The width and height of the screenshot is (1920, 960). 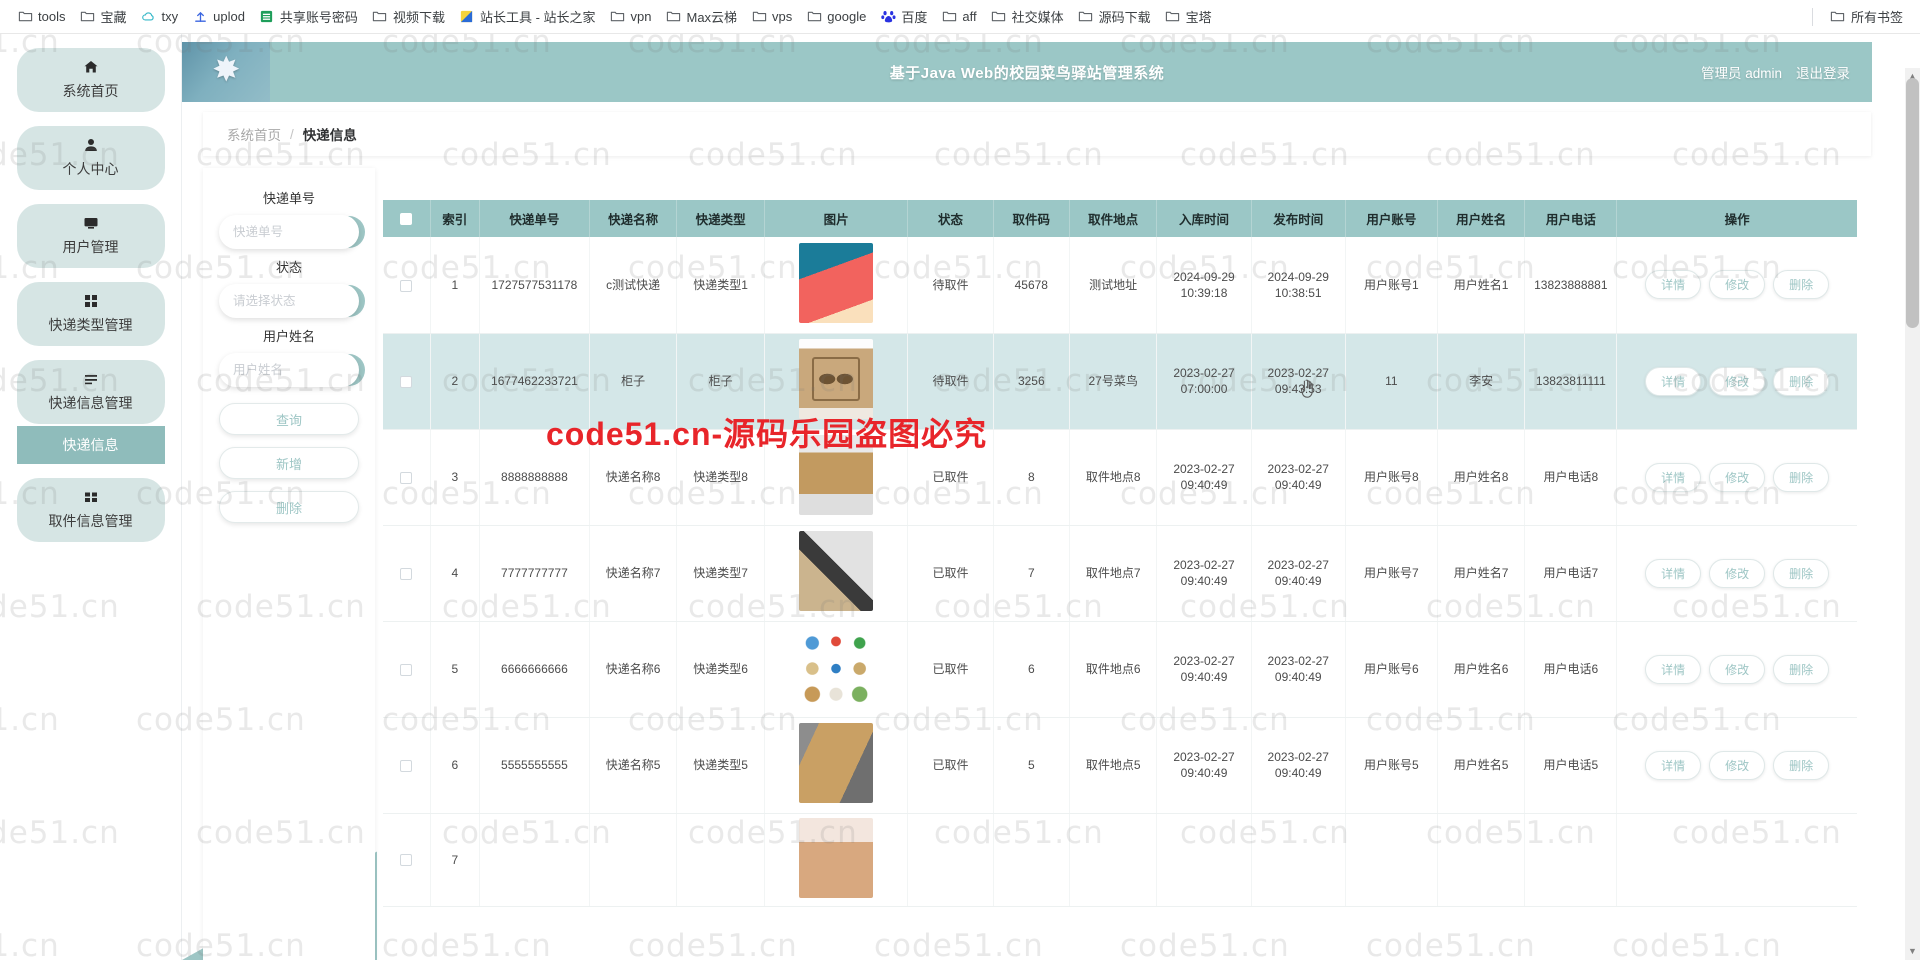 What do you see at coordinates (1823, 72) in the screenshot?
I see `logout-button: 退出登录` at bounding box center [1823, 72].